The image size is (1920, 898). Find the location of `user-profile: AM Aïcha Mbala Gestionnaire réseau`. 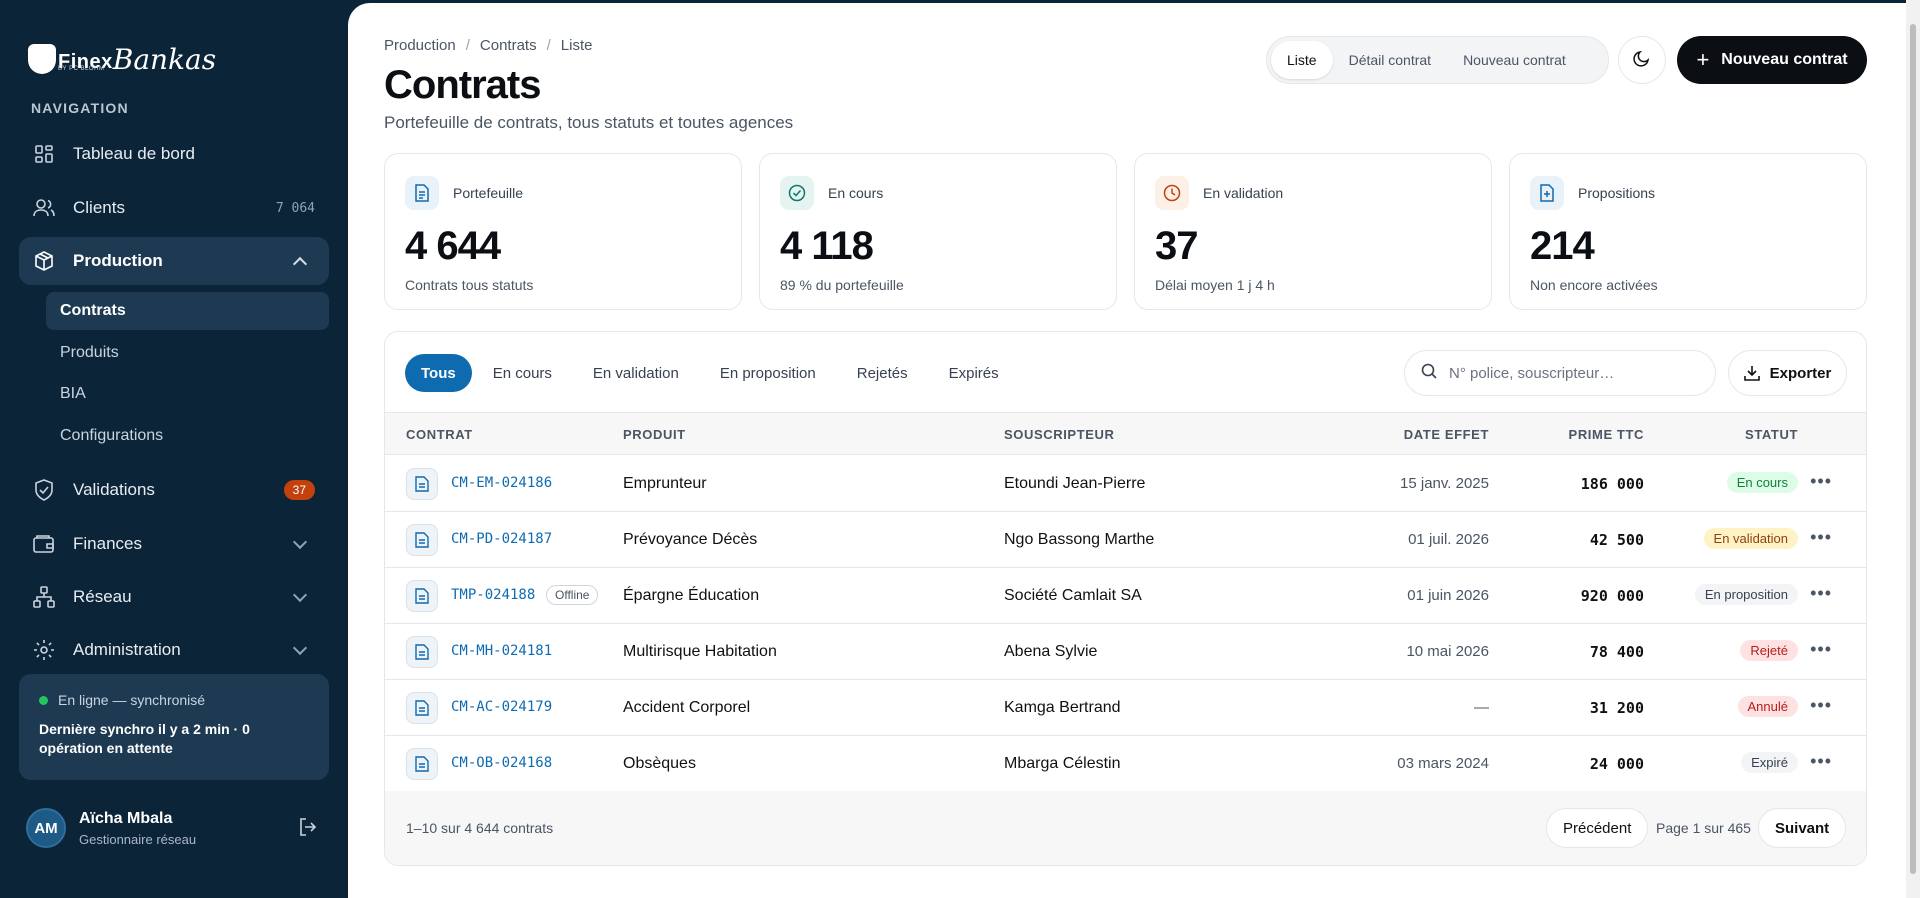

user-profile: AM Aïcha Mbala Gestionnaire réseau is located at coordinates (176, 828).